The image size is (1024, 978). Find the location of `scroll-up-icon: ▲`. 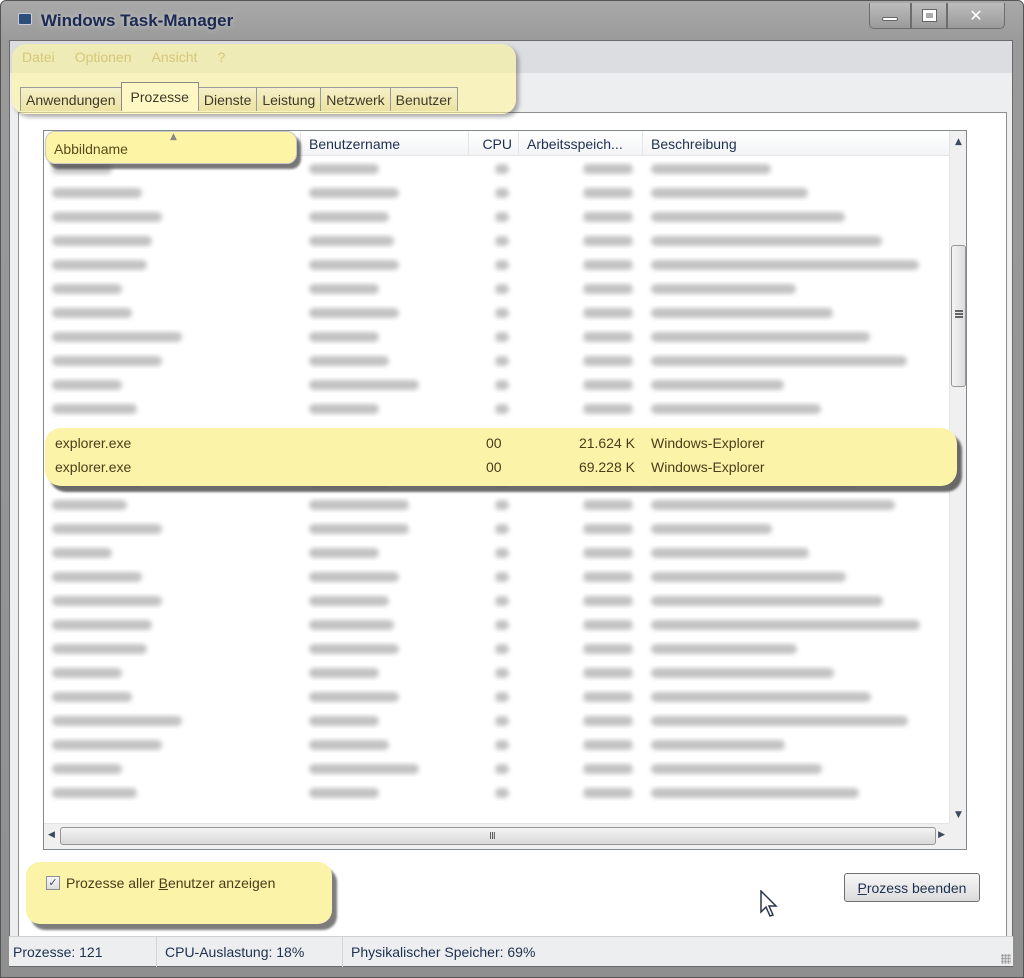

scroll-up-icon: ▲ is located at coordinates (958, 142).